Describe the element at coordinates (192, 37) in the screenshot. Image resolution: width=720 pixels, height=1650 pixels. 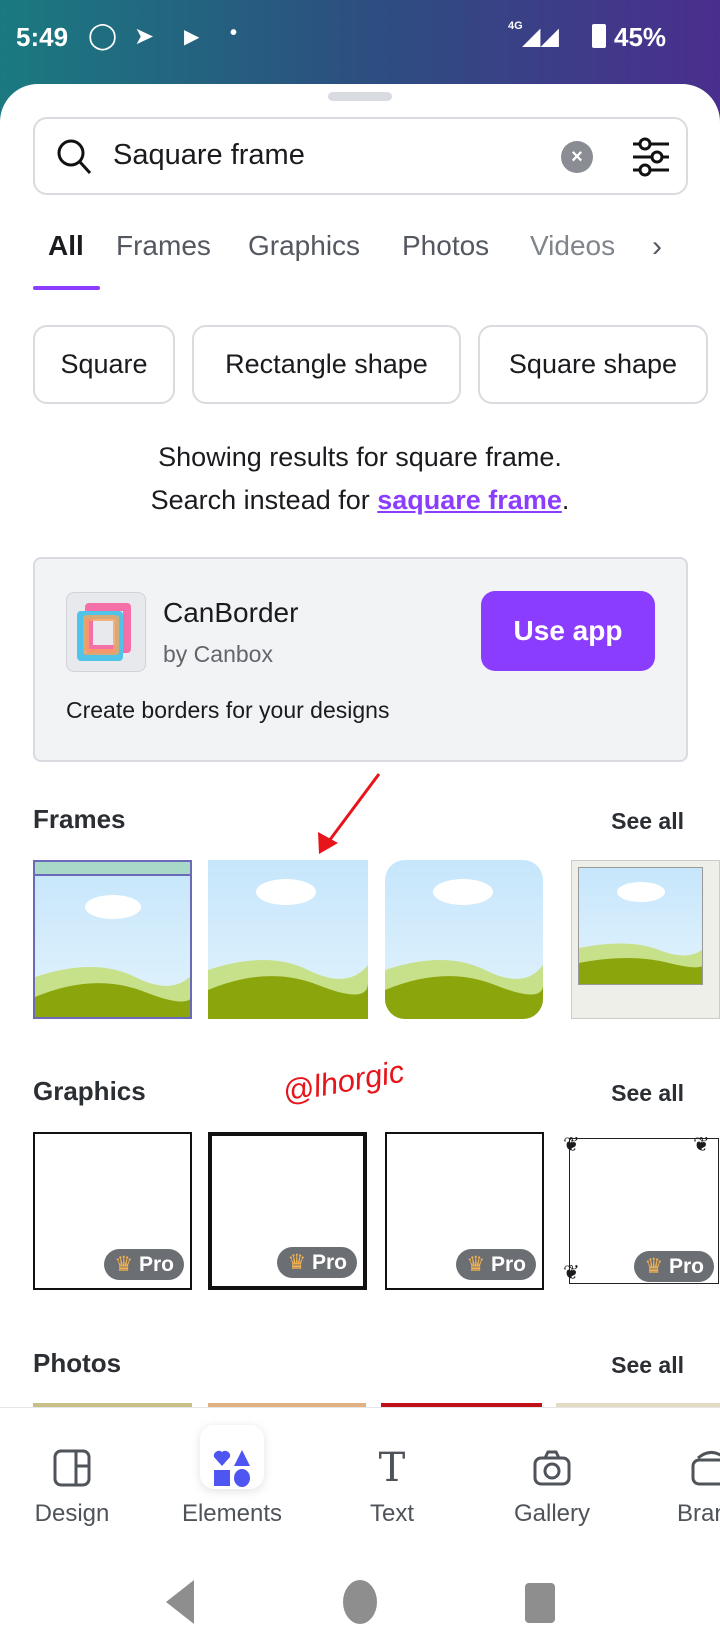
I see `play-icon: ▶` at that location.